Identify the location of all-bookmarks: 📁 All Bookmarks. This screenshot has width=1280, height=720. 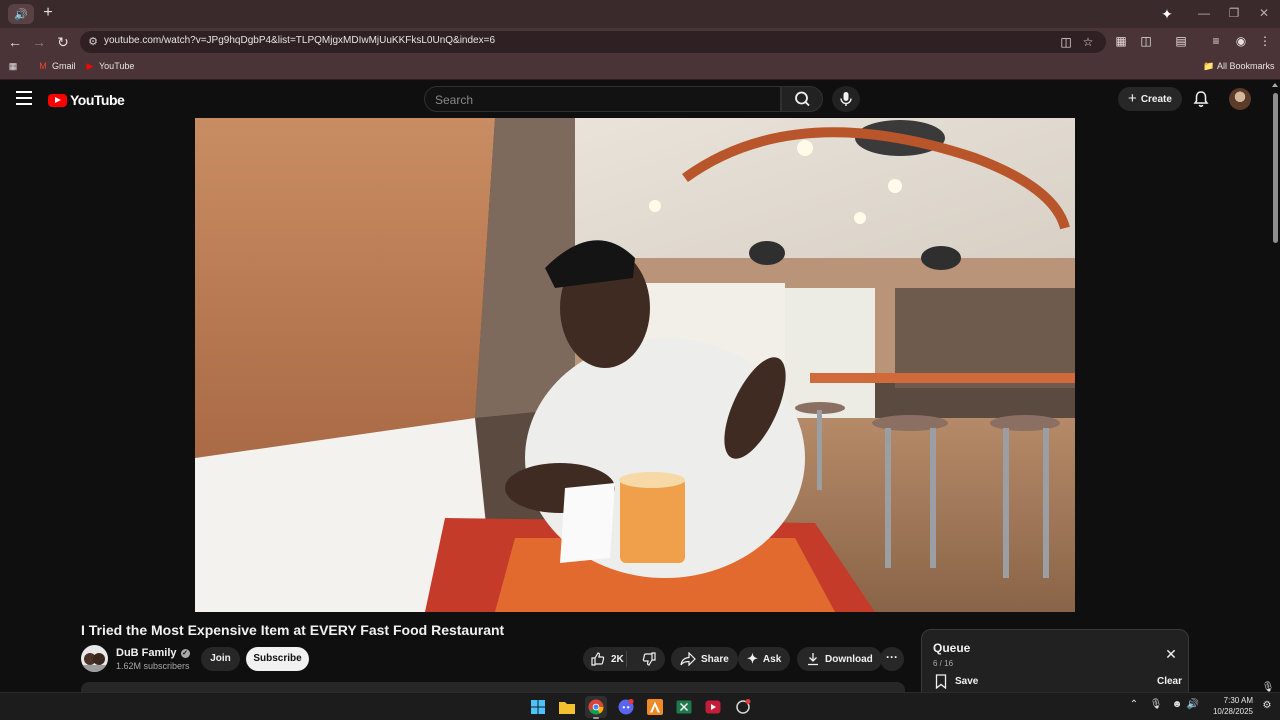
(1239, 66).